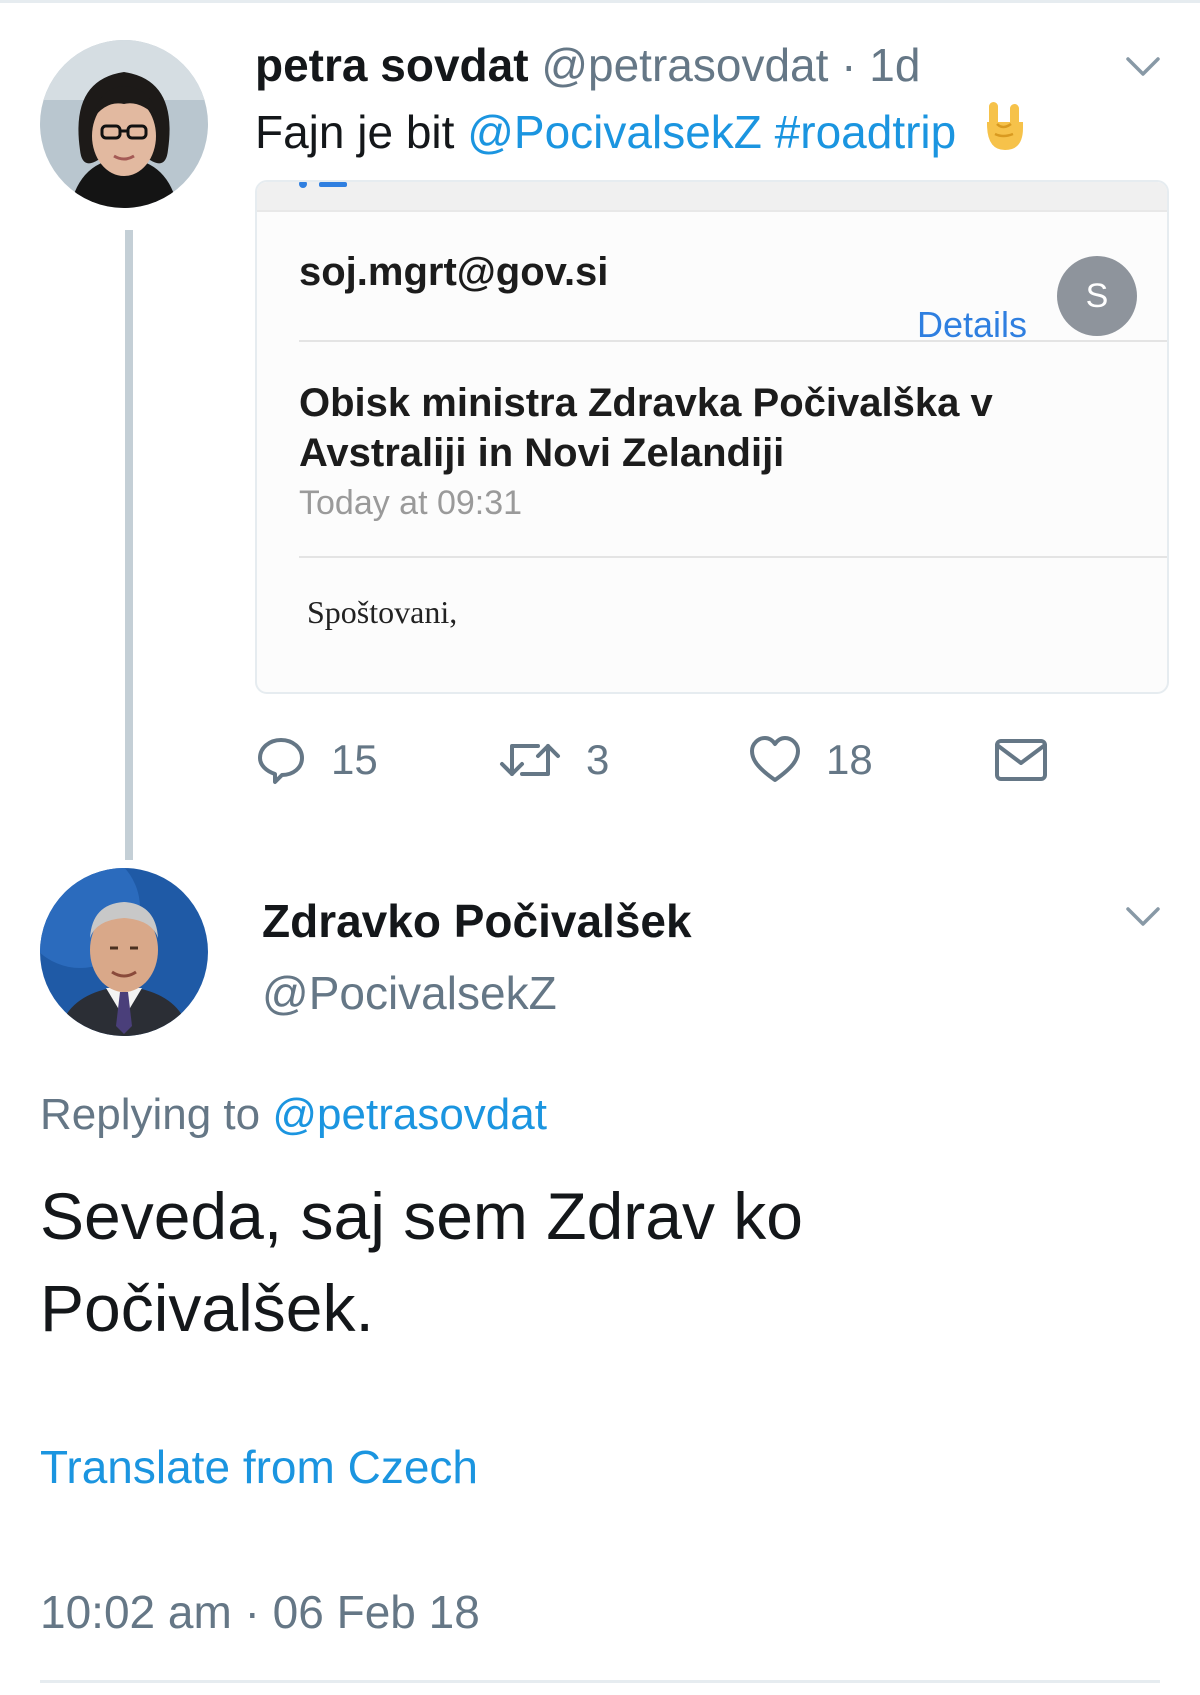 The image size is (1200, 1695). What do you see at coordinates (598, 759) in the screenshot?
I see `retweet-count: 3` at bounding box center [598, 759].